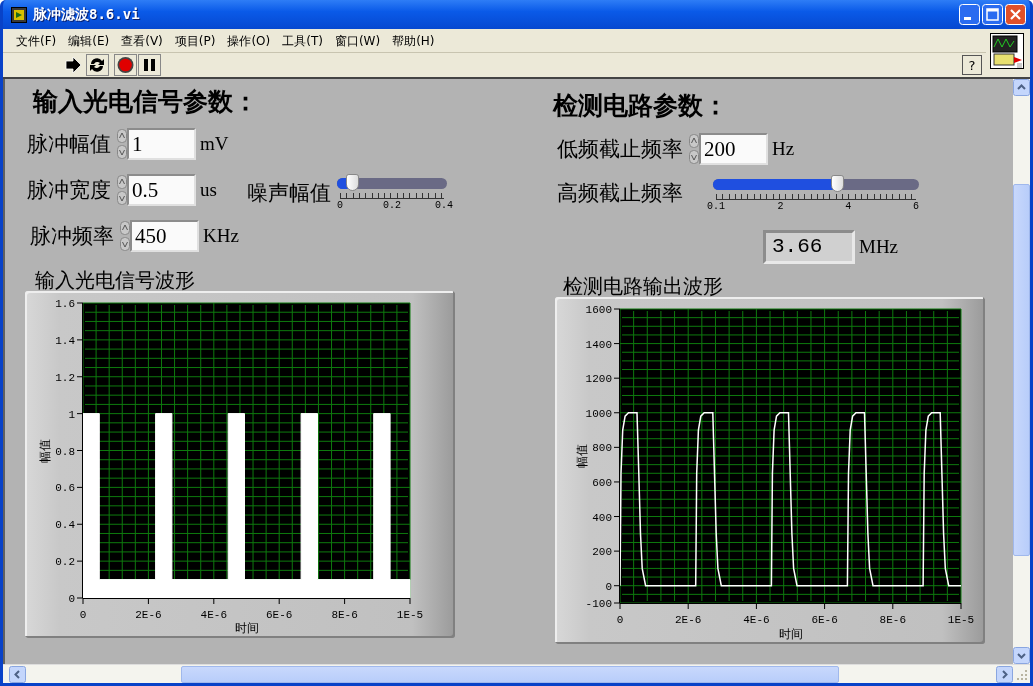  I want to click on section-heading: 输入光电信号参数：, so click(145, 102).